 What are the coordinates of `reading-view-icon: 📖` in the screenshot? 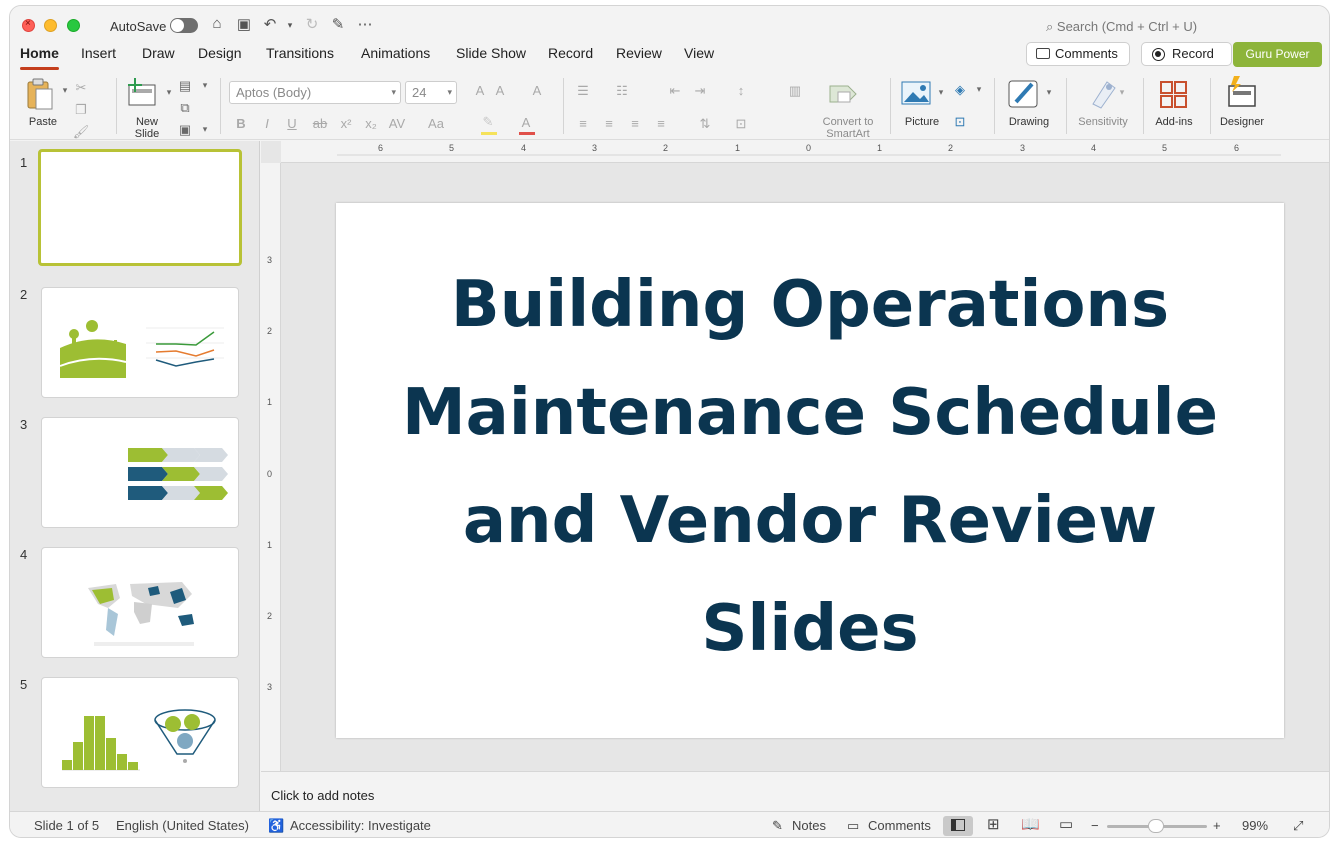 It's located at (1030, 824).